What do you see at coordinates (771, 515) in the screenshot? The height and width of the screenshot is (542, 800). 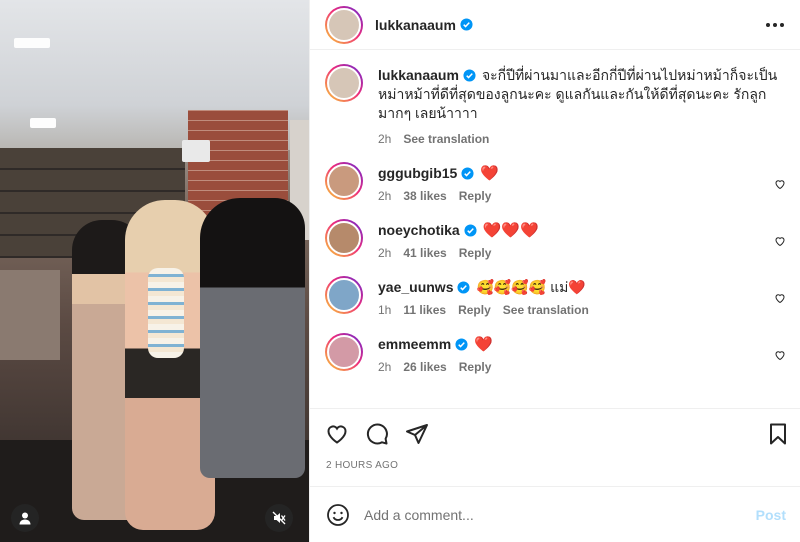 I see `post-comment-button: Post` at bounding box center [771, 515].